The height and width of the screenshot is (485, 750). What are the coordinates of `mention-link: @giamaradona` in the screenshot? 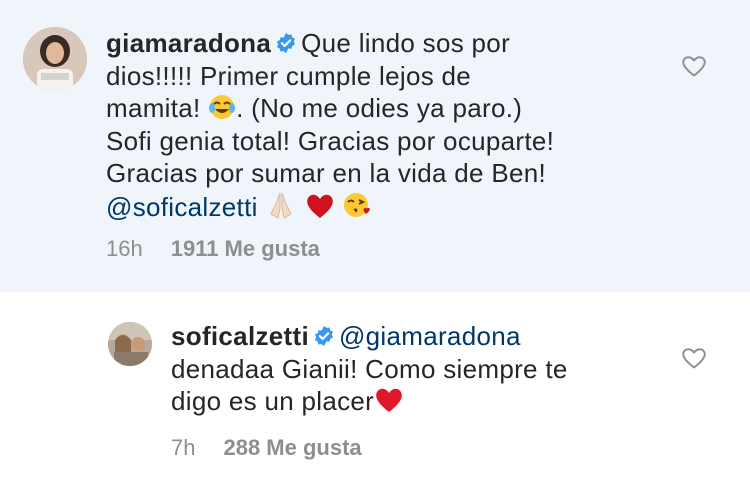 It's located at (430, 336).